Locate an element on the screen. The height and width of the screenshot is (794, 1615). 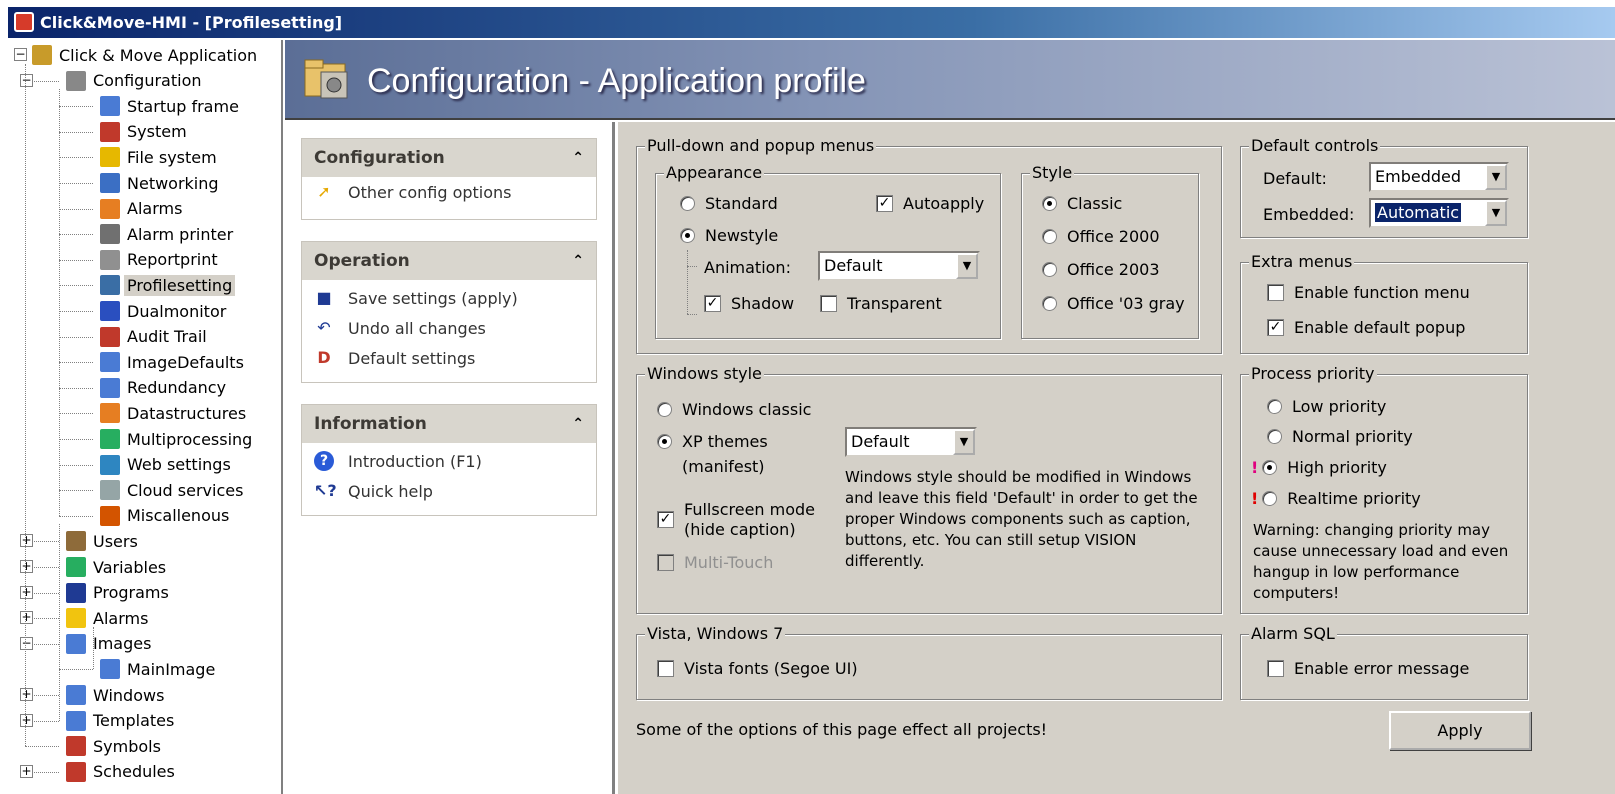
shadow-check: ✓ is located at coordinates (712, 303).